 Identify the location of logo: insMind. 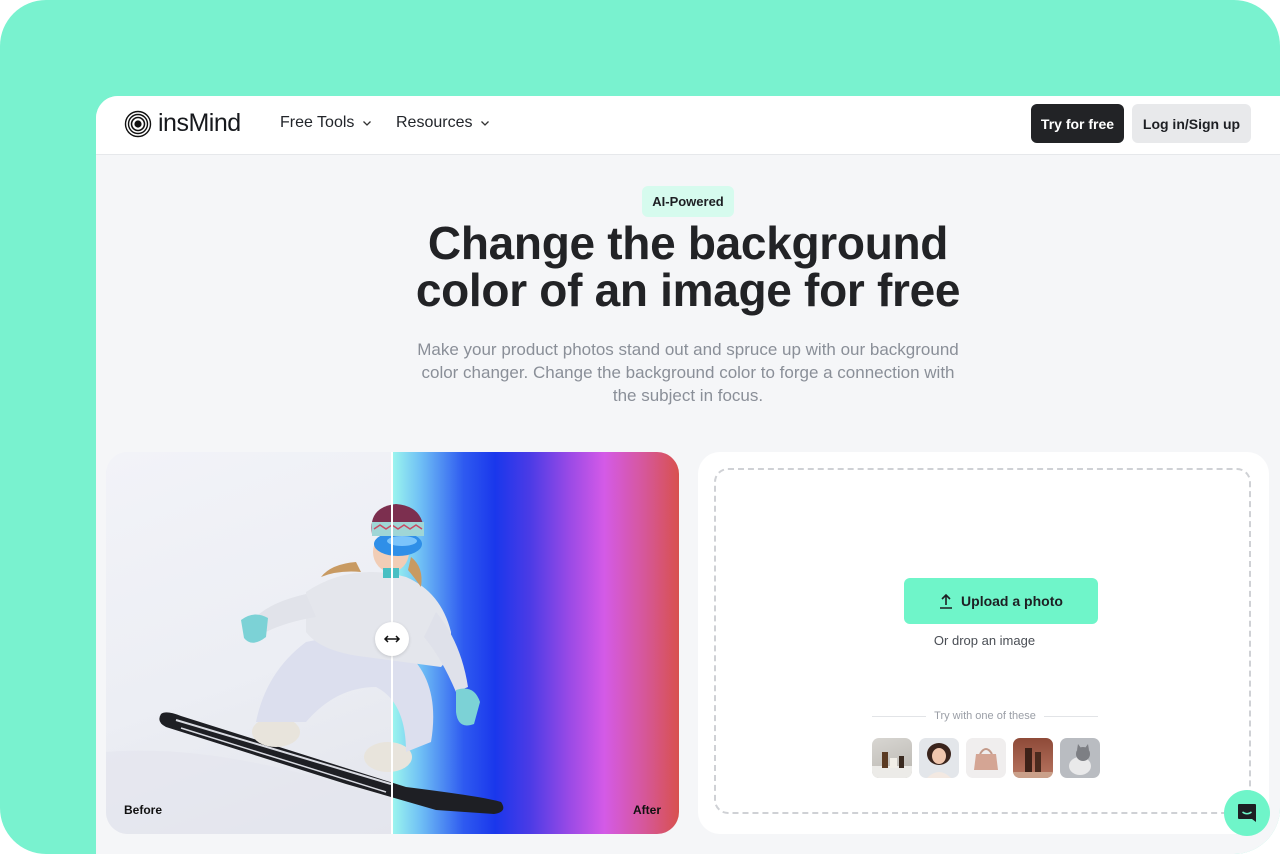
(182, 123).